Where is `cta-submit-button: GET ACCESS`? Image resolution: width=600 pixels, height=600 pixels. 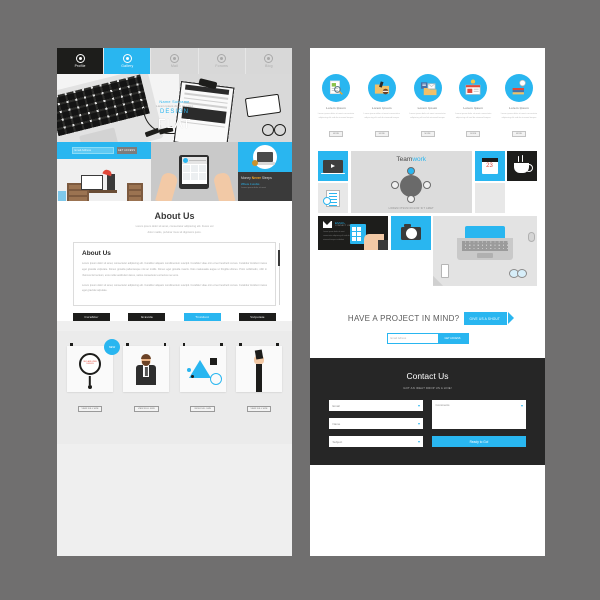
cta-submit-button: GET ACCESS is located at coordinates (452, 339).